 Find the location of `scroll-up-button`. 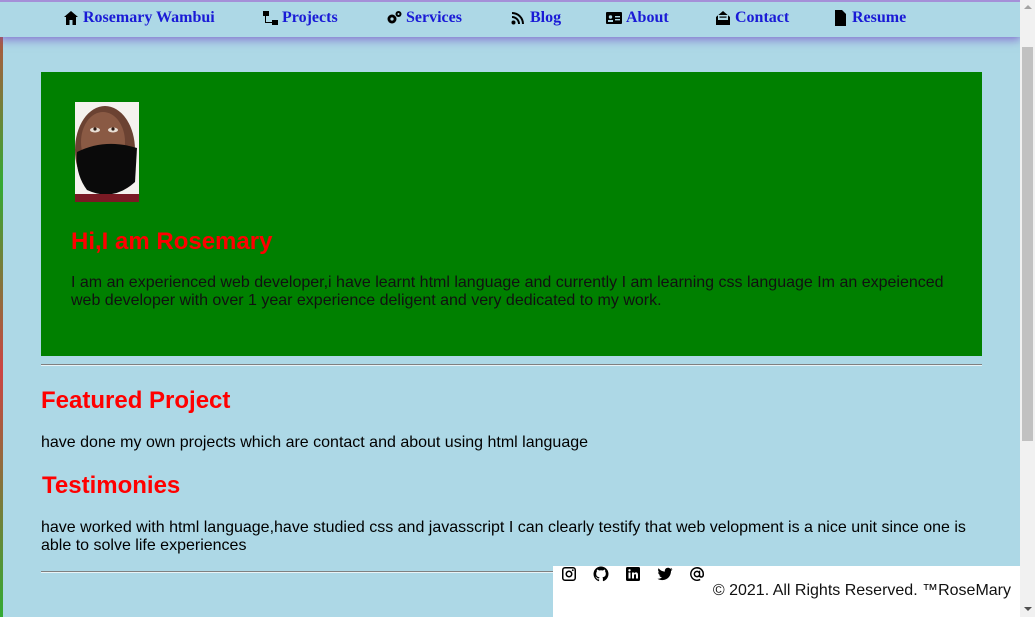

scroll-up-button is located at coordinates (1027, 7).